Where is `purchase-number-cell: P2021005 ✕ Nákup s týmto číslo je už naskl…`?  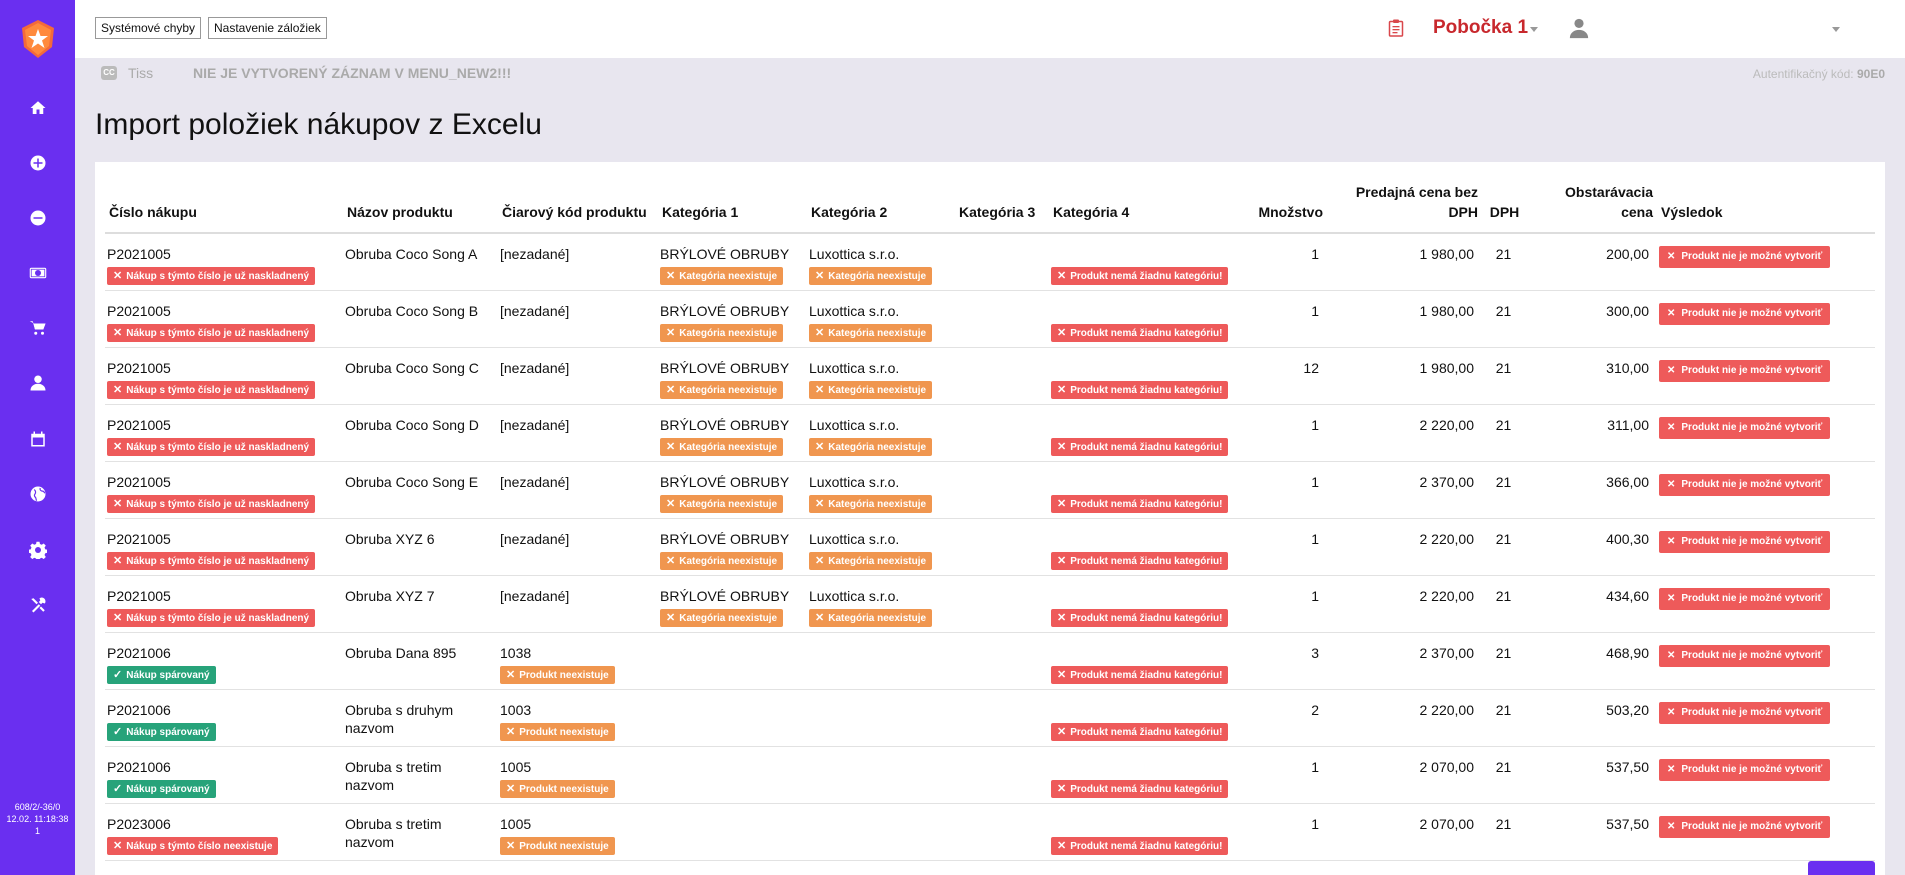
purchase-number-cell: P2021005 ✕ Nákup s týmto číslo je už naskl… is located at coordinates (224, 262).